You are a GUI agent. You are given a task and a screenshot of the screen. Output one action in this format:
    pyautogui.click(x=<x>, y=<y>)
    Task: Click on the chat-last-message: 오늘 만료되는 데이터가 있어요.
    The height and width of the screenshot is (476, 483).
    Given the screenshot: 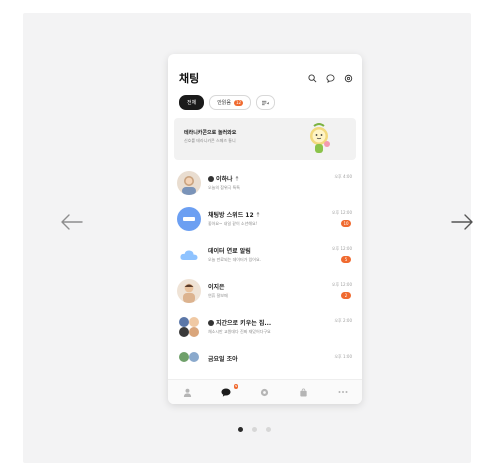 What is the action you would take?
    pyautogui.click(x=234, y=259)
    